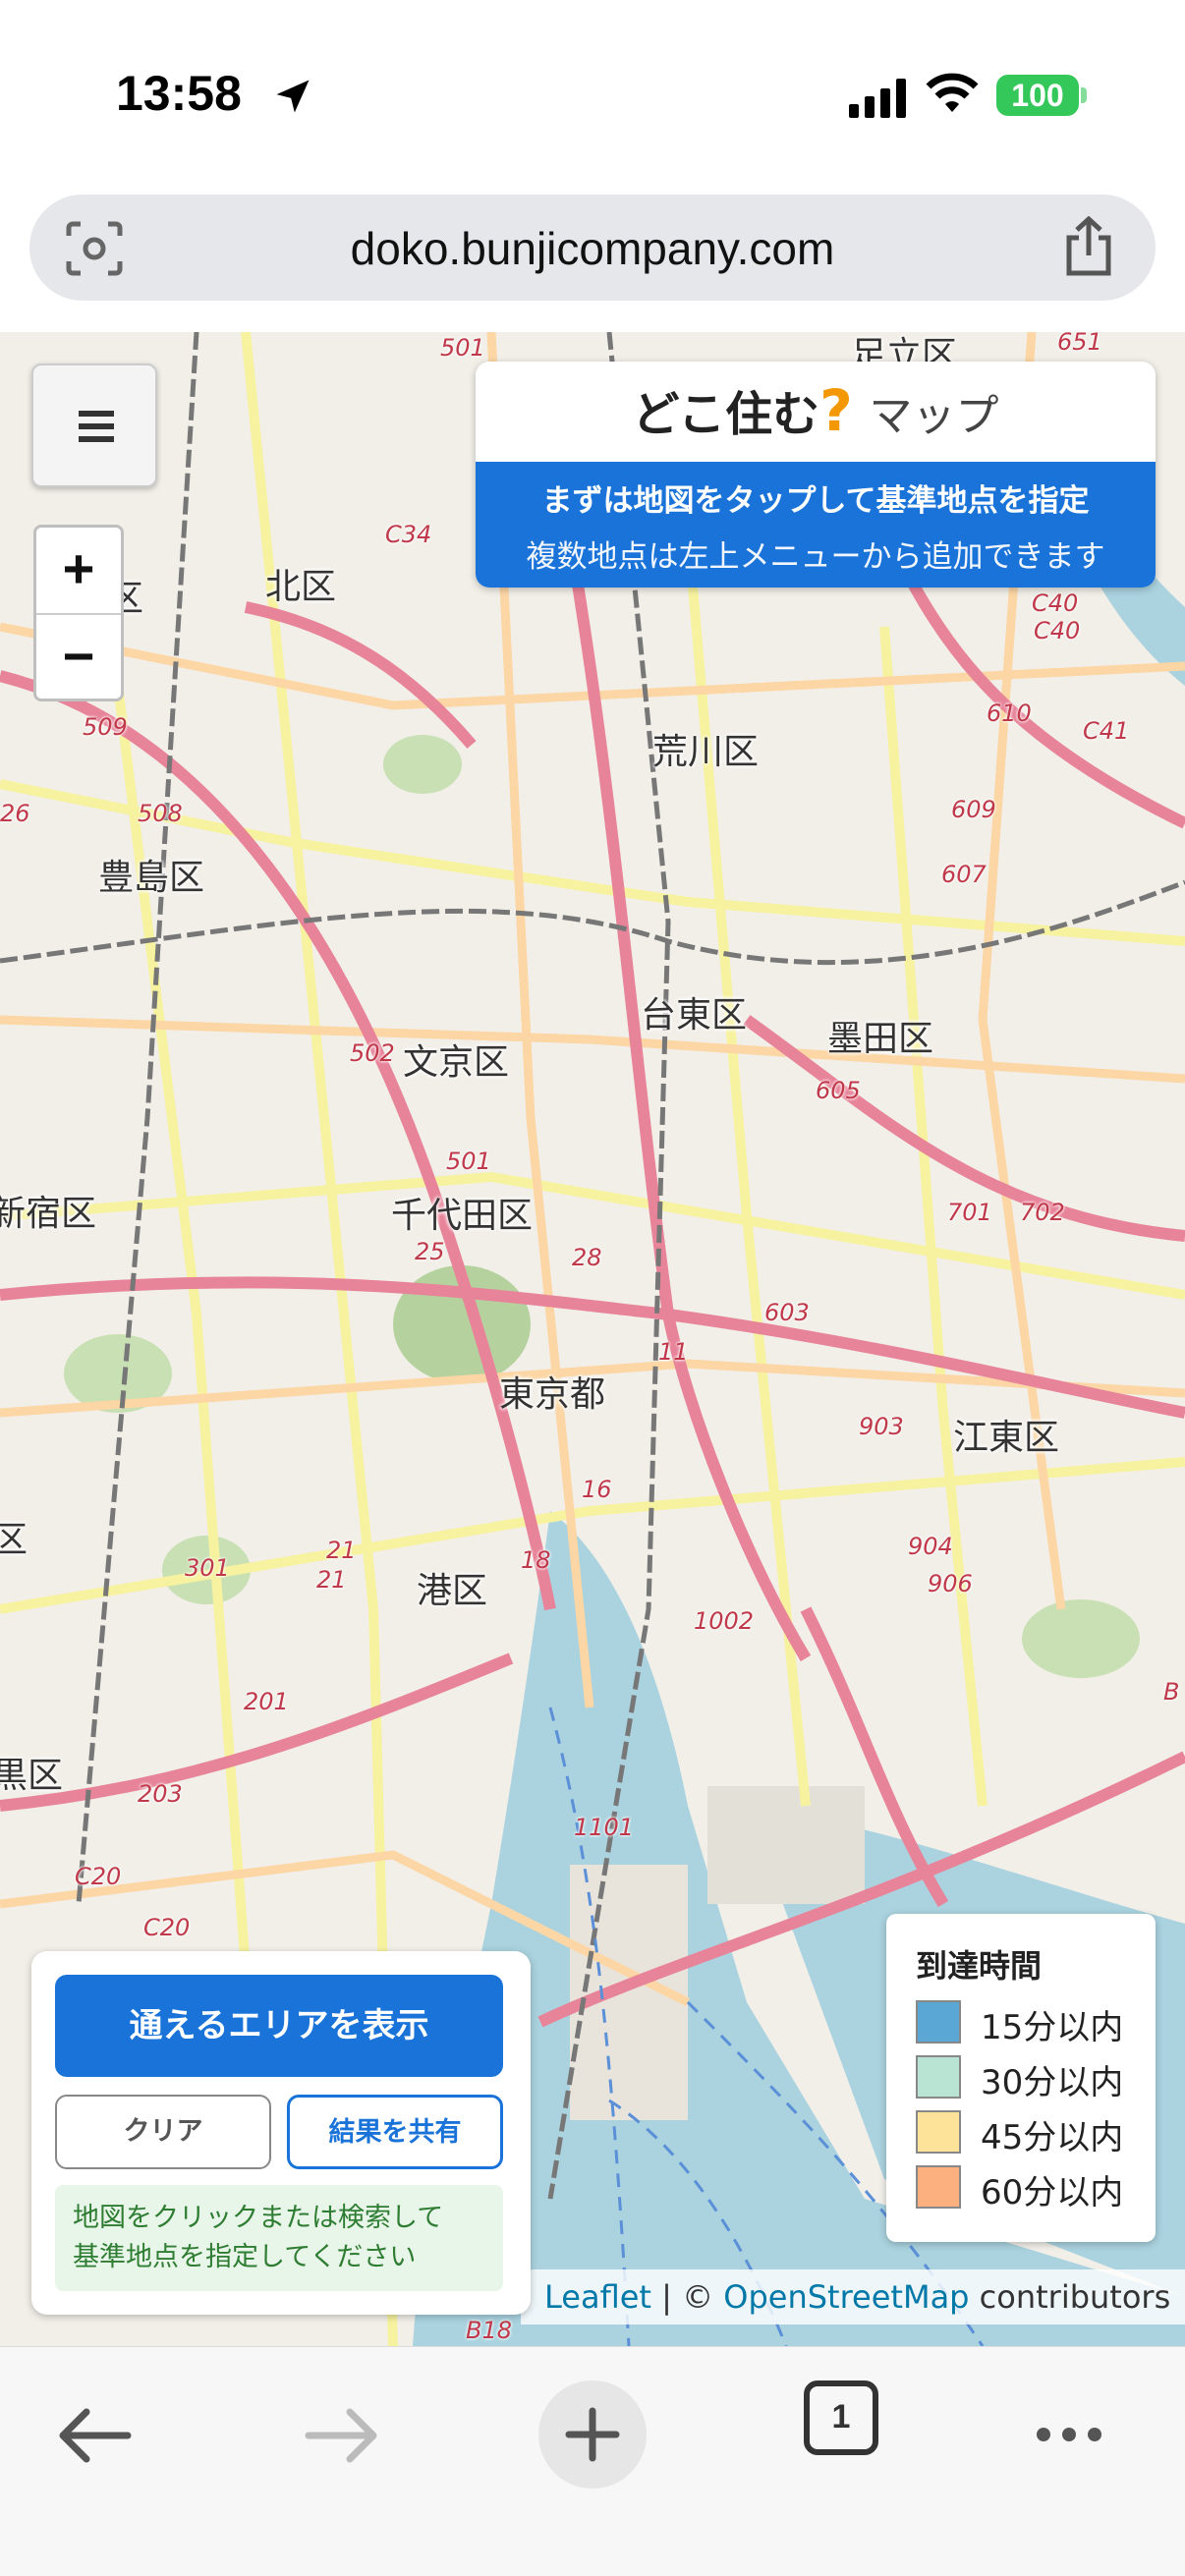  I want to click on place-label: 新宿区, so click(49, 1214).